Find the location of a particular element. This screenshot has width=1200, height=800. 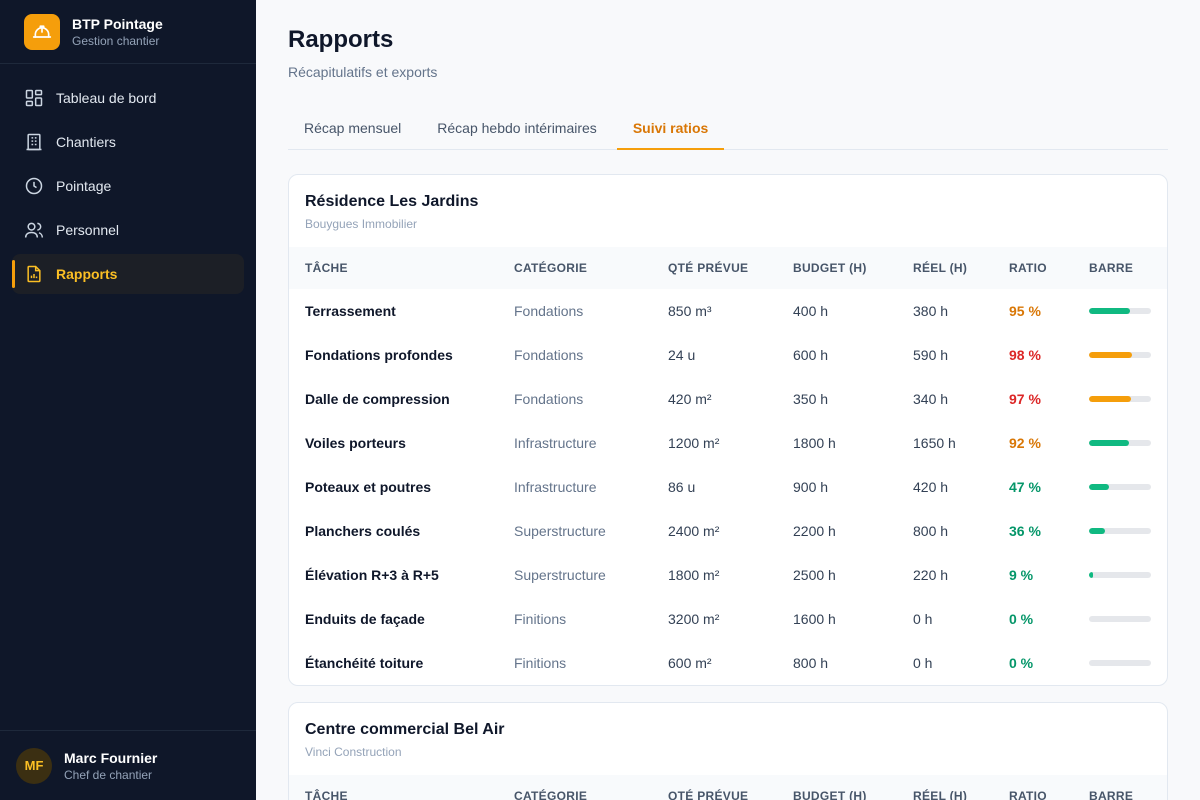

users-icon is located at coordinates (34, 230).